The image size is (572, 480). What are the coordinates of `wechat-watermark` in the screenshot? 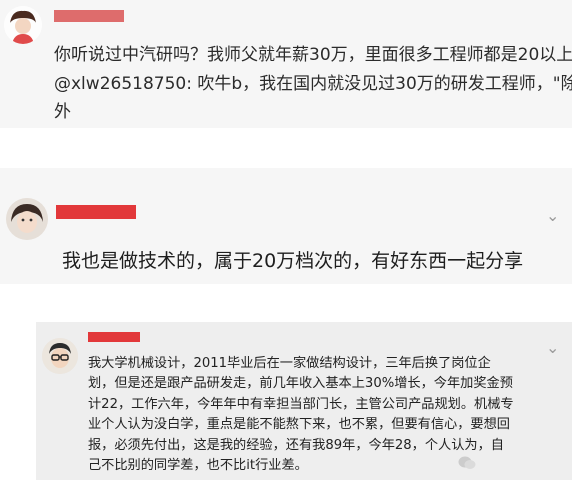 It's located at (467, 464).